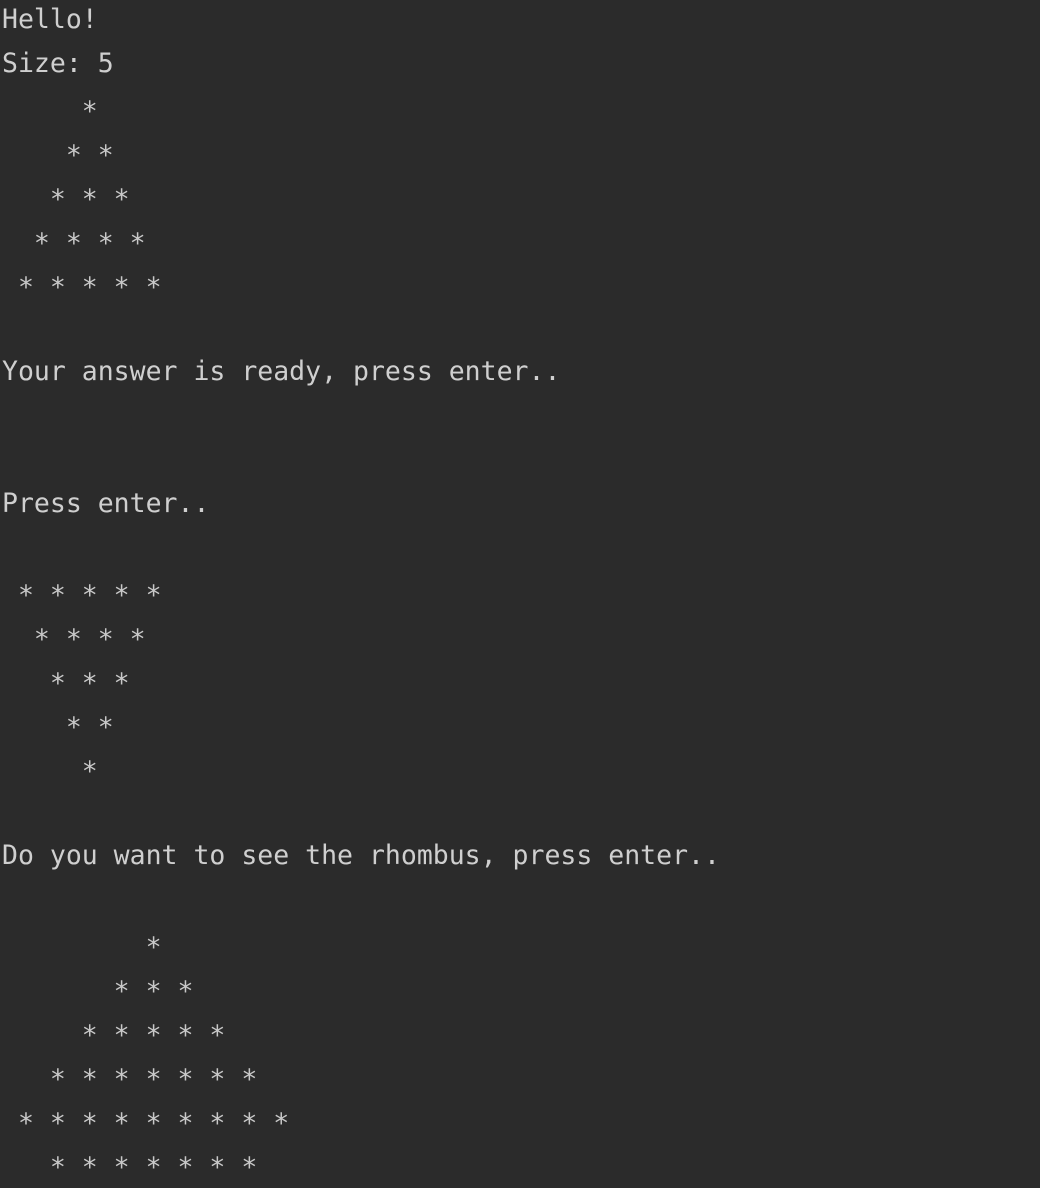  I want to click on triangle-row-5: * * * * *, so click(82, 287).